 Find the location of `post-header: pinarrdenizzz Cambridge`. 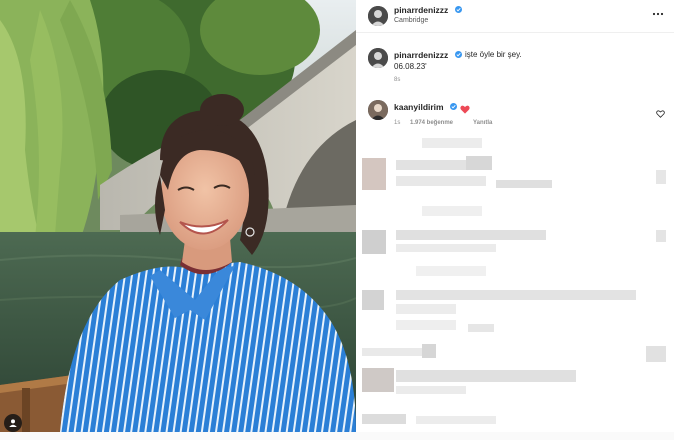

post-header: pinarrdenizzz Cambridge is located at coordinates (515, 16).